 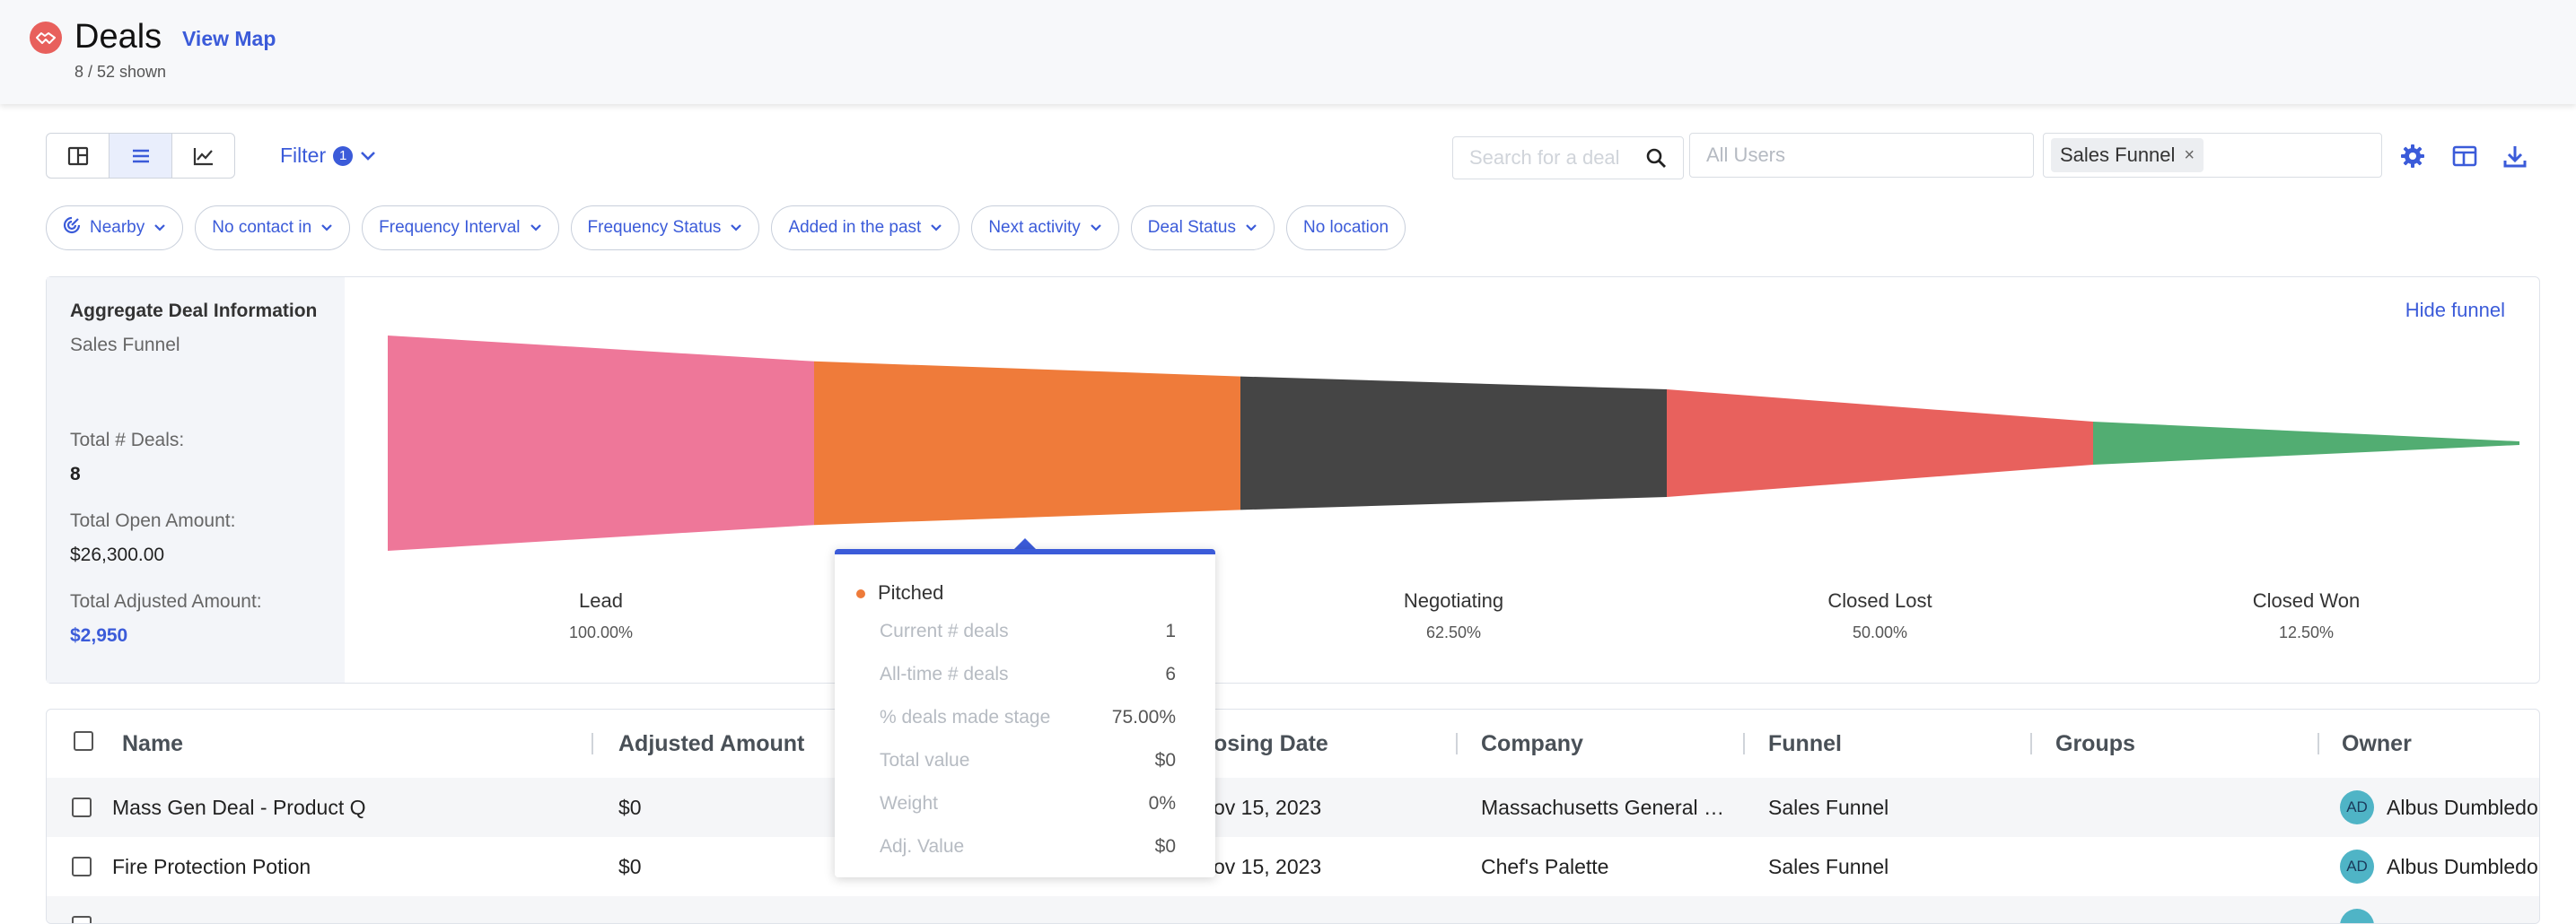 What do you see at coordinates (925, 760) in the screenshot?
I see `tooltip-row-label: Total value` at bounding box center [925, 760].